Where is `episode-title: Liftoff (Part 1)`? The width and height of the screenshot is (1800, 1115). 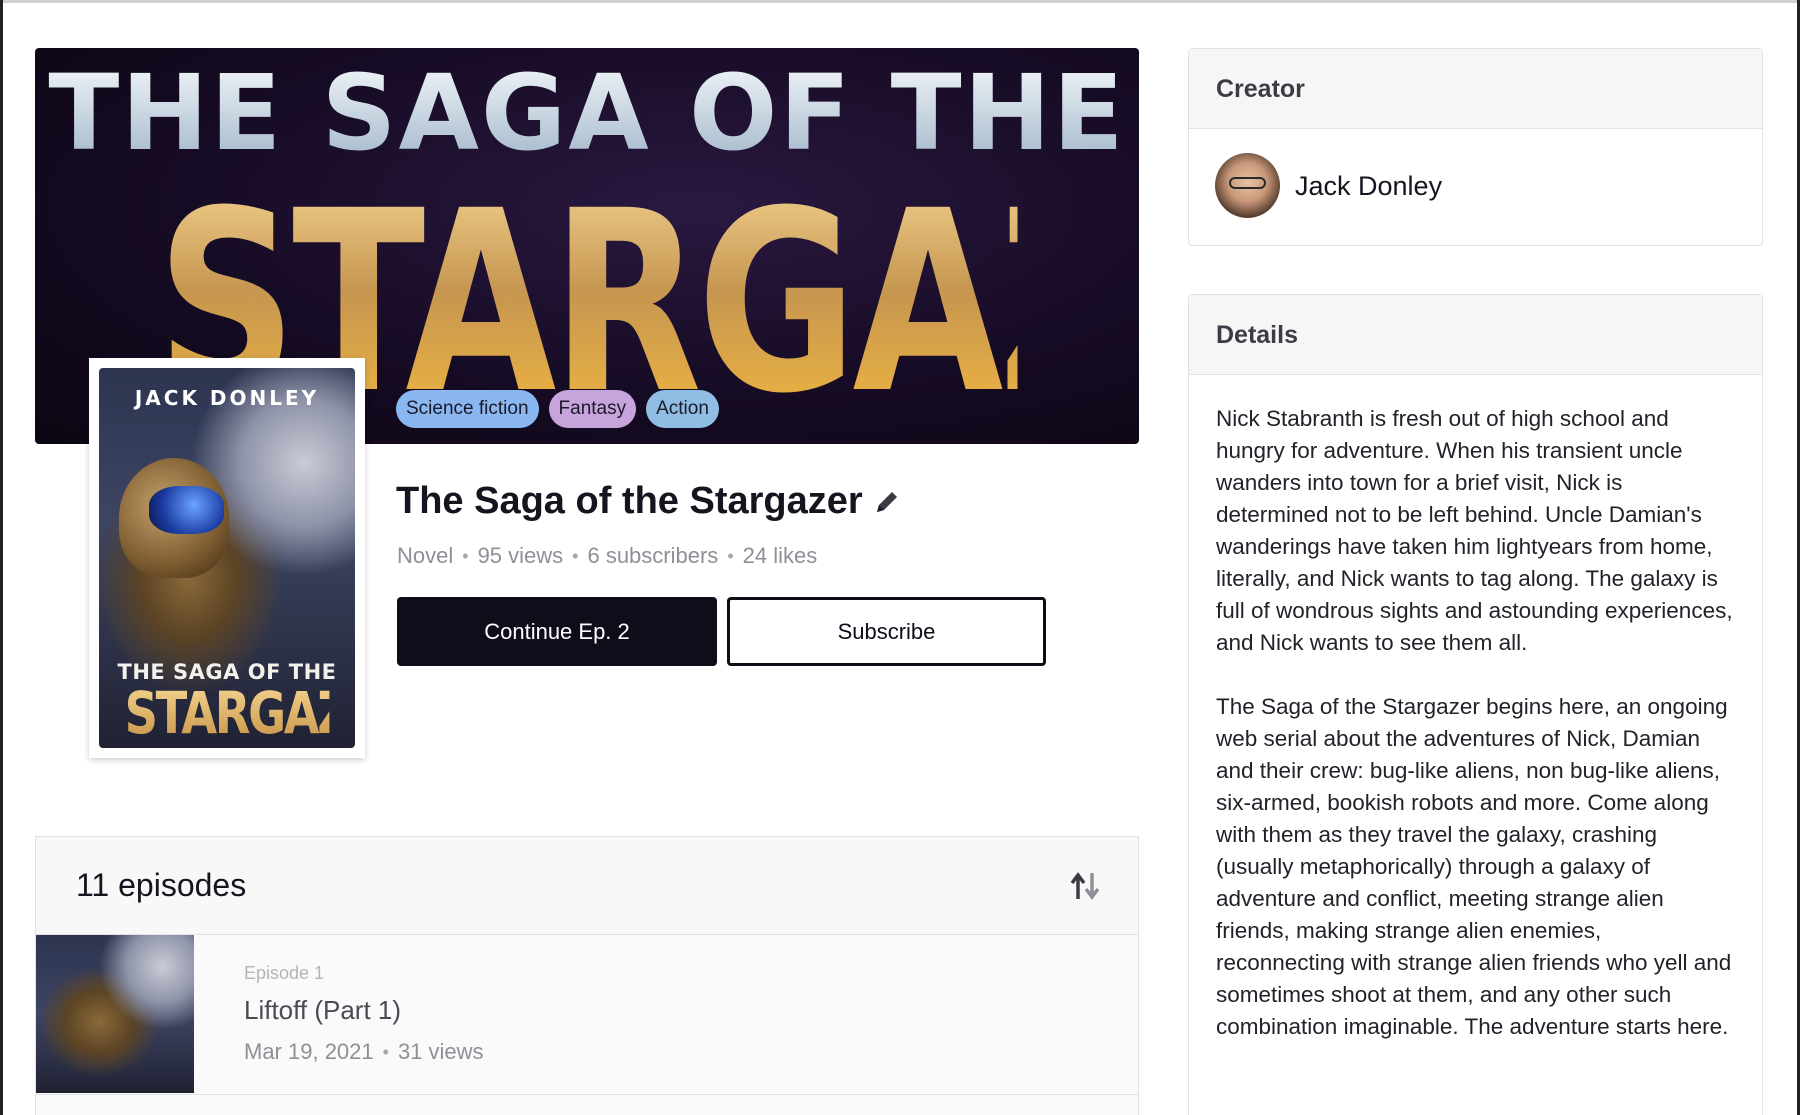 episode-title: Liftoff (Part 1) is located at coordinates (322, 1010).